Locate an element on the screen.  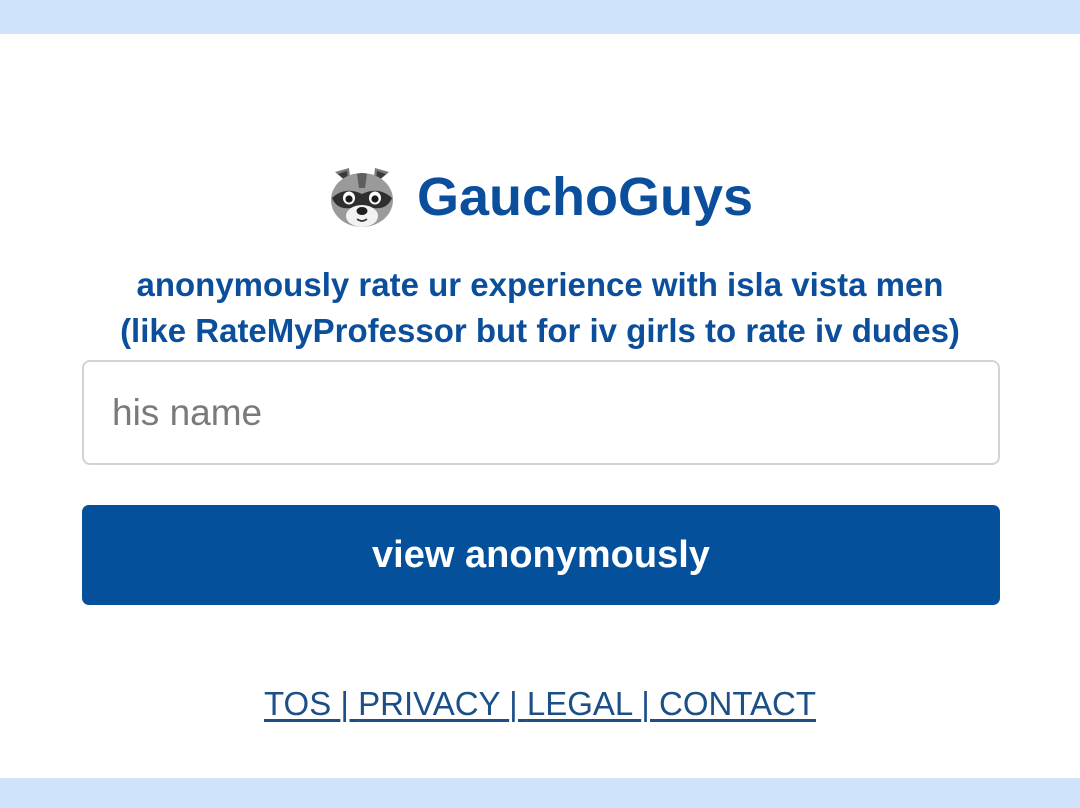
brand-name: GauchoGuys is located at coordinates (585, 197).